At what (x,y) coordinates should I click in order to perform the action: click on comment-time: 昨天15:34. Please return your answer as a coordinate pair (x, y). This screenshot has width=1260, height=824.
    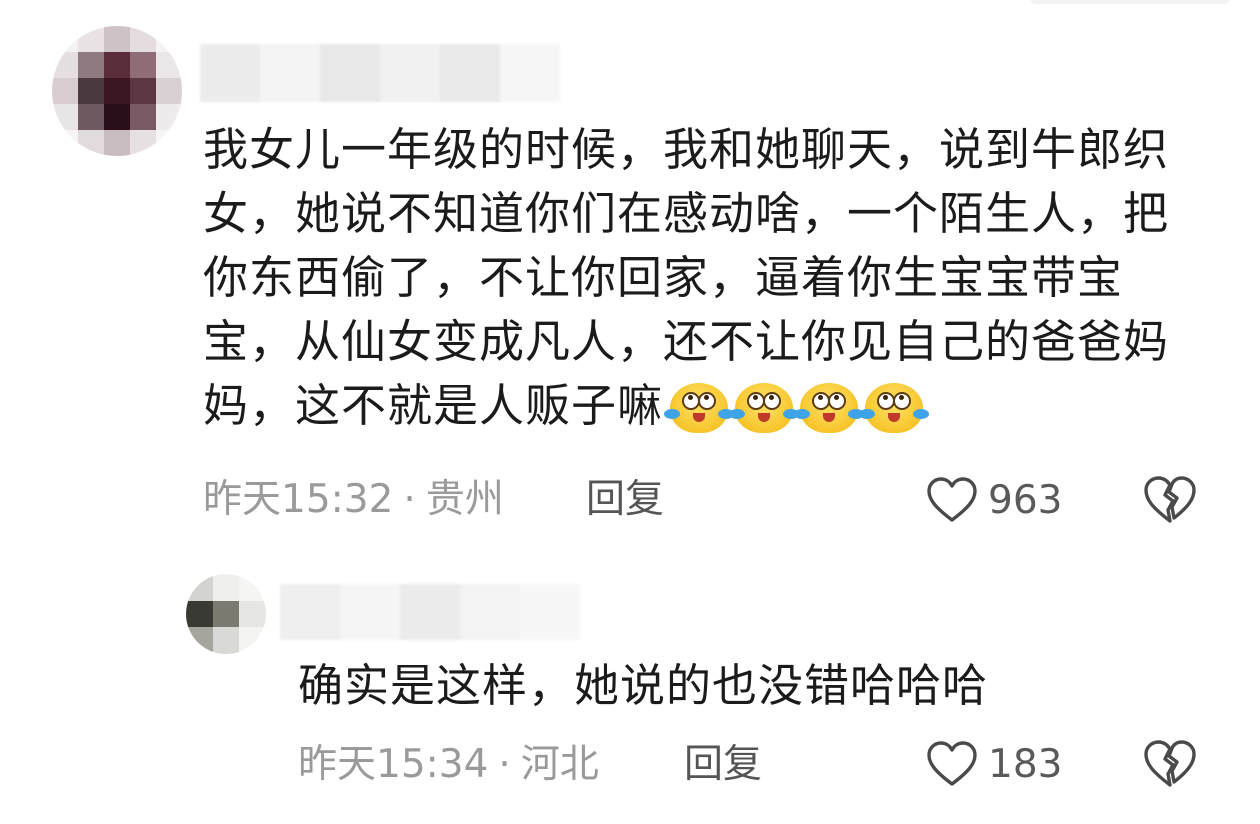
    Looking at the image, I should click on (393, 764).